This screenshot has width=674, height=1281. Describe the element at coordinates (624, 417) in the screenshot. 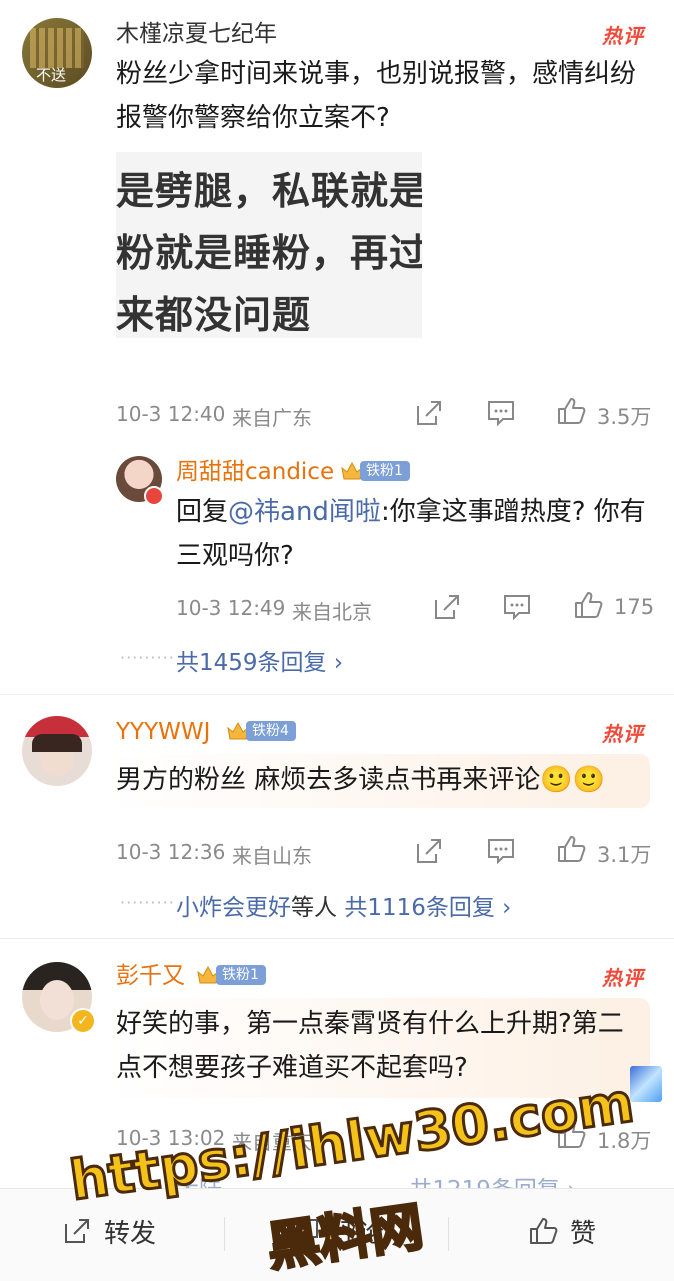

I see `like-count: 3.5万` at that location.